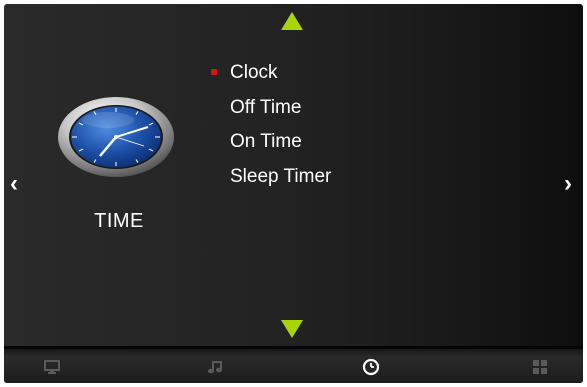  What do you see at coordinates (254, 72) in the screenshot?
I see `menu-item-label: Clock` at bounding box center [254, 72].